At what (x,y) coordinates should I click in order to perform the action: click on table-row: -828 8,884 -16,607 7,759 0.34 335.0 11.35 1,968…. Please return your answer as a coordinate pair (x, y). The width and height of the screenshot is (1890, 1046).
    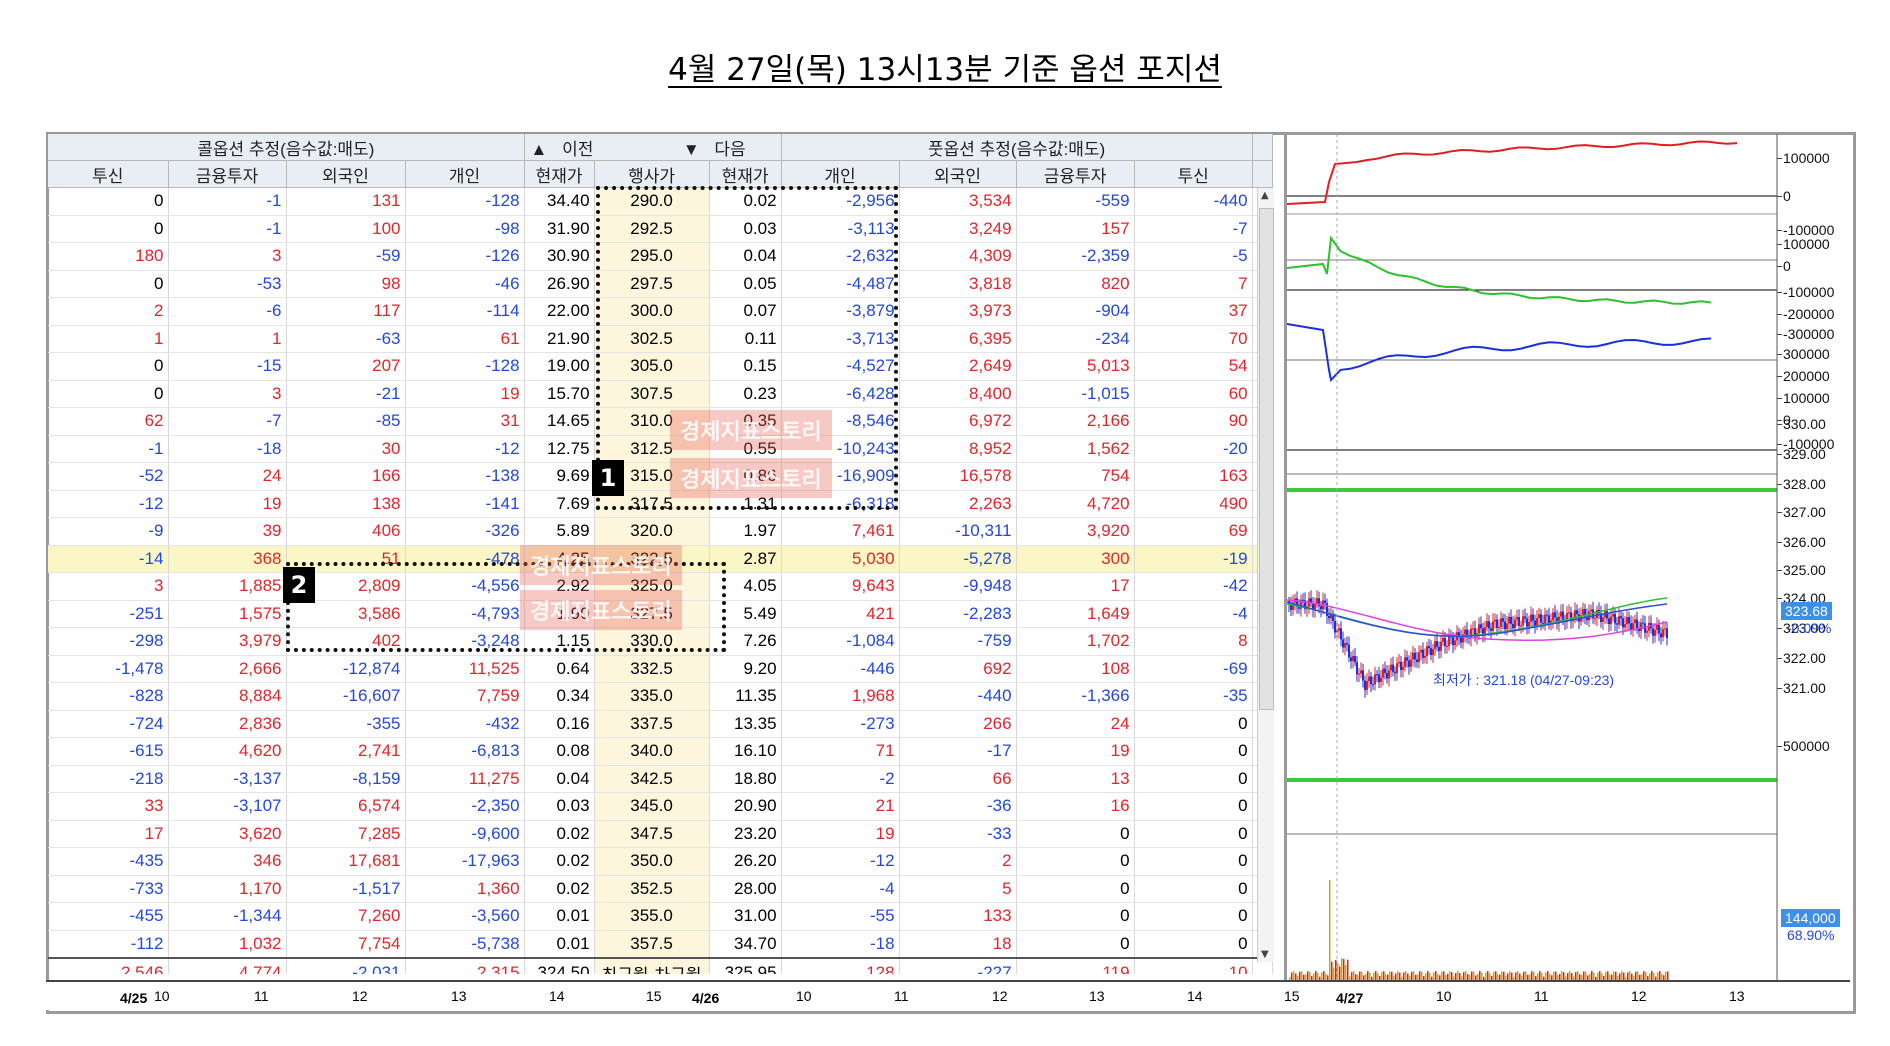
    Looking at the image, I should click on (660, 697).